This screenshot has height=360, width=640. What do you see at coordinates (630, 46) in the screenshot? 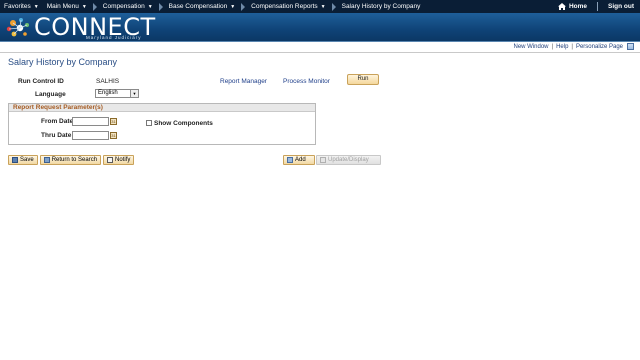
I see `grid-icon` at bounding box center [630, 46].